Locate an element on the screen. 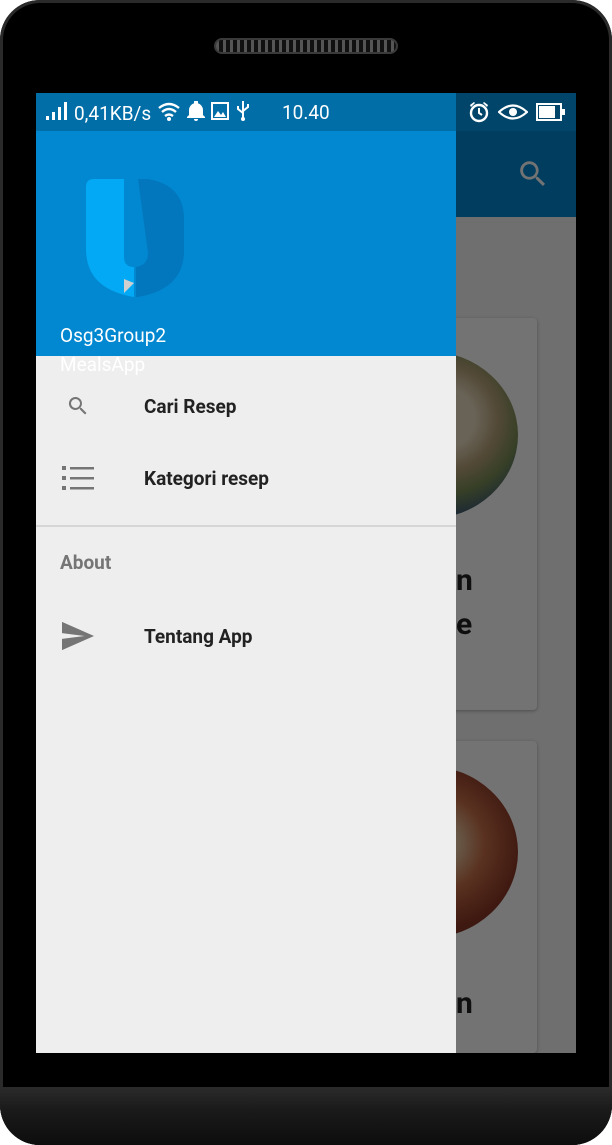 Image resolution: width=612 pixels, height=1145 pixels. search-icon is located at coordinates (78, 406).